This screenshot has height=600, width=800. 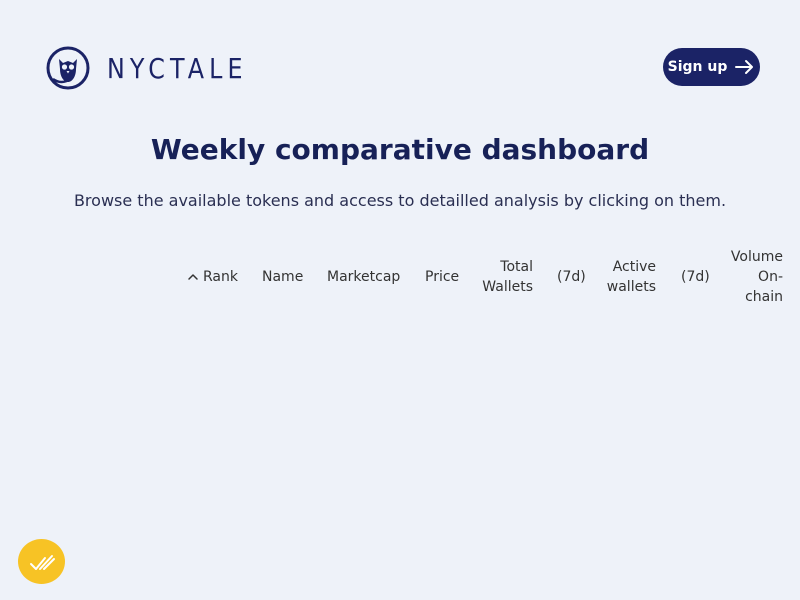 What do you see at coordinates (516, 267) in the screenshot?
I see `column-header-total-wallets-line1: Total` at bounding box center [516, 267].